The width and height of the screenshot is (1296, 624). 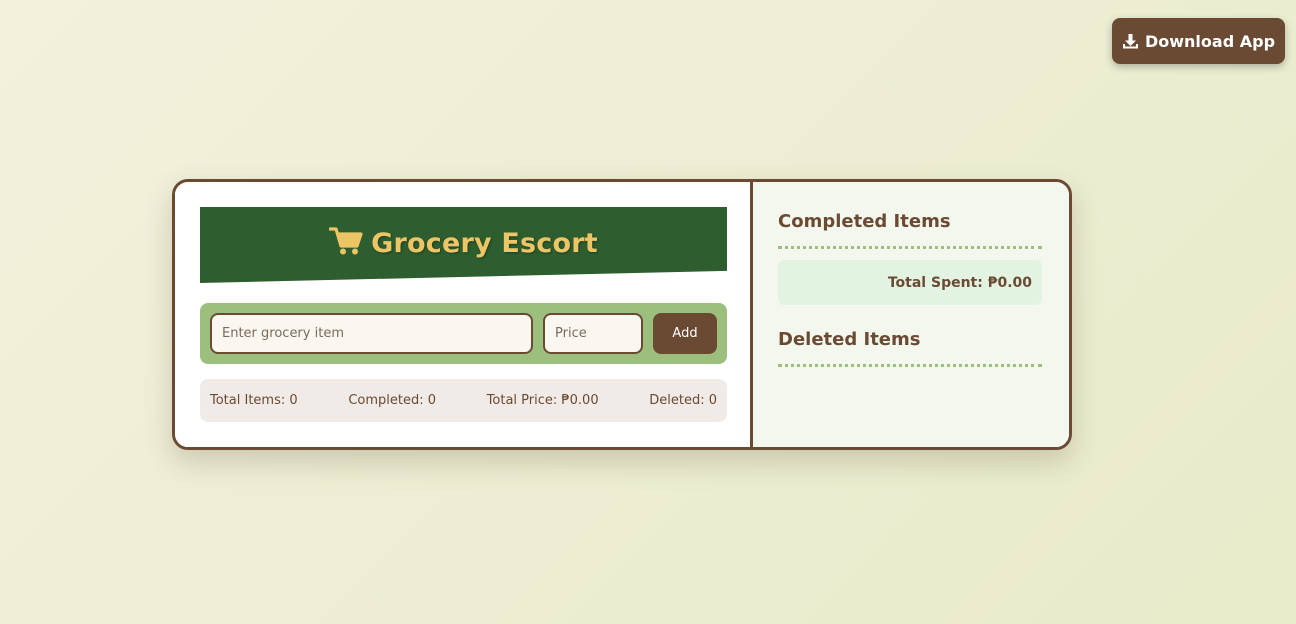 I want to click on completed-items-heading: Completed Items, so click(x=864, y=221).